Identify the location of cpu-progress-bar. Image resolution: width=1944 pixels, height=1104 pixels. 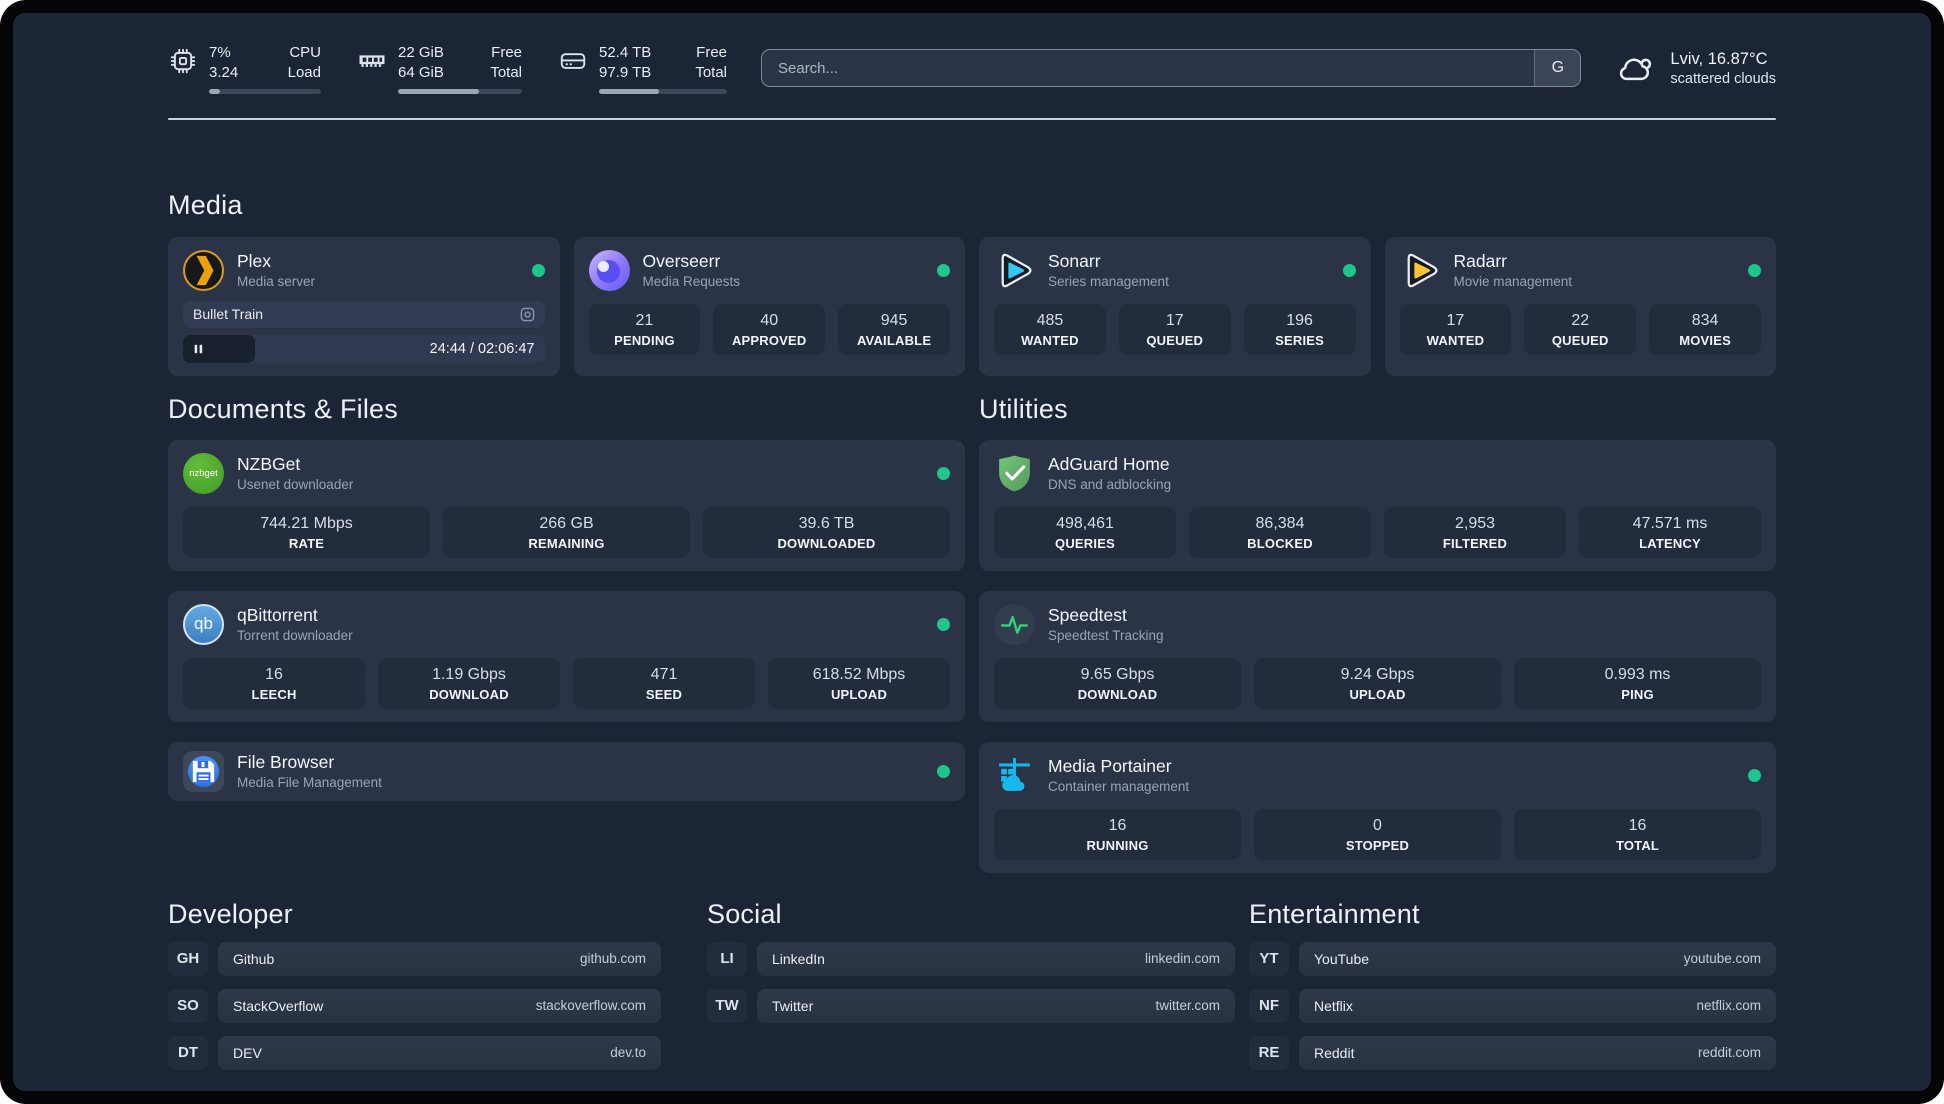
(265, 91).